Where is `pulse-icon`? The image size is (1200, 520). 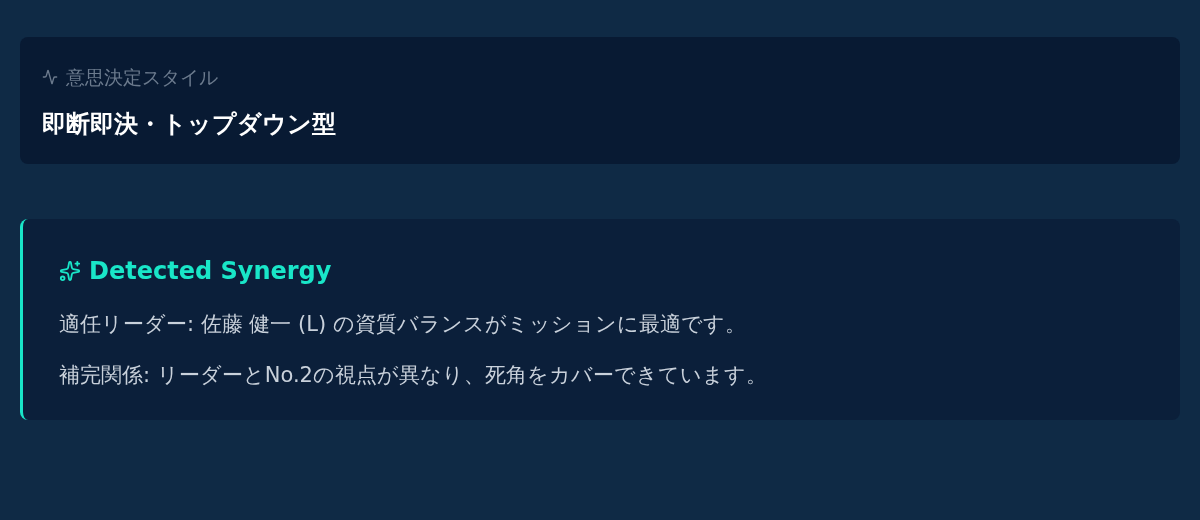
pulse-icon is located at coordinates (50, 77).